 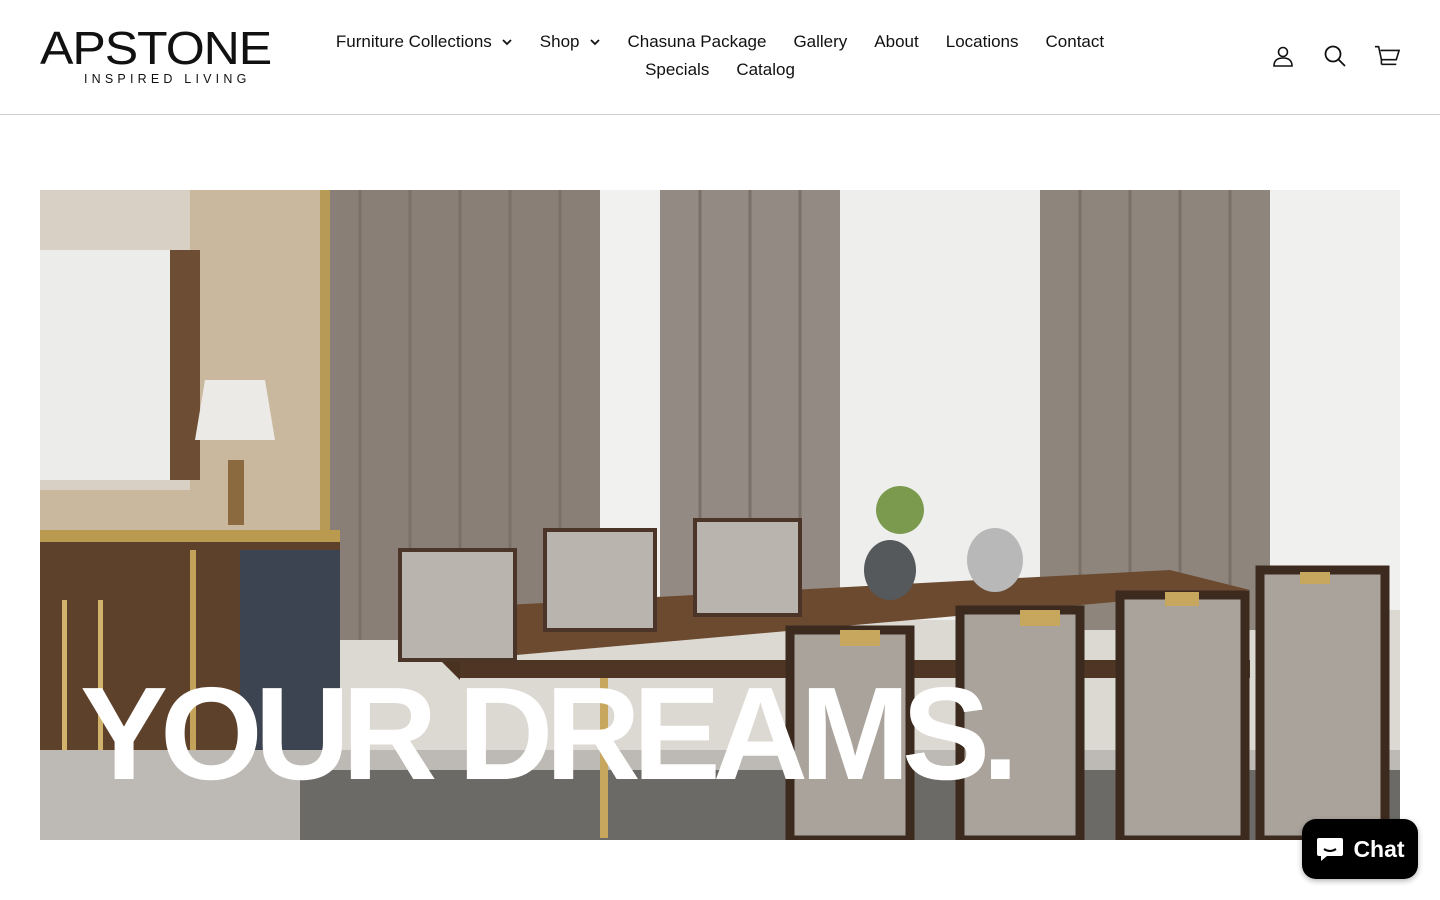 What do you see at coordinates (559, 41) in the screenshot?
I see `nav-item-label: Shop` at bounding box center [559, 41].